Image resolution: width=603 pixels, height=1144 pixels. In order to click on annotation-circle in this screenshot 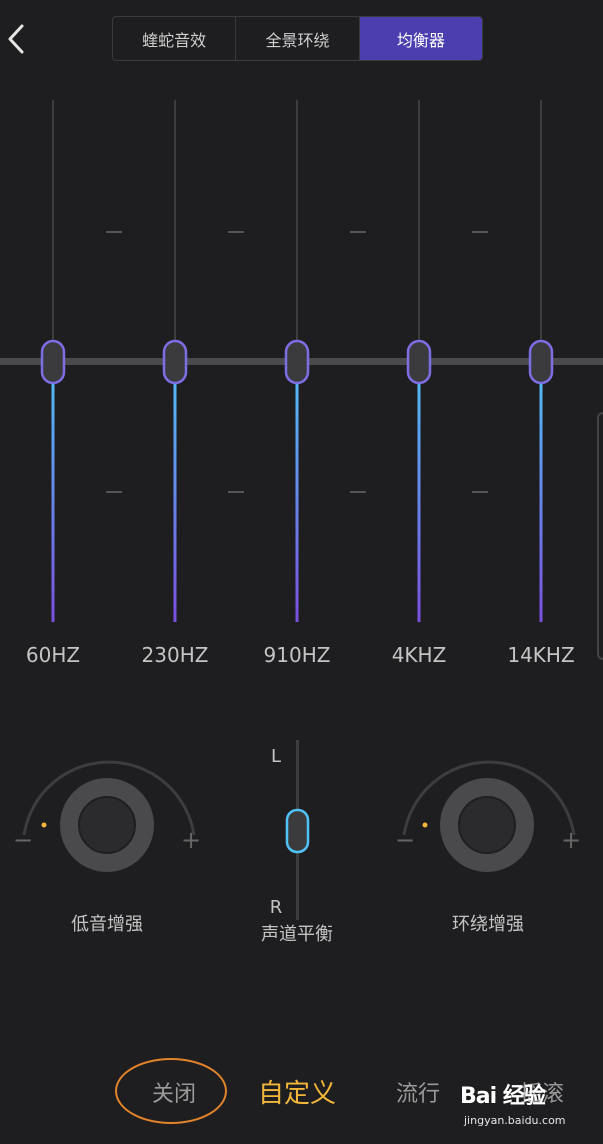, I will do `click(171, 1091)`.